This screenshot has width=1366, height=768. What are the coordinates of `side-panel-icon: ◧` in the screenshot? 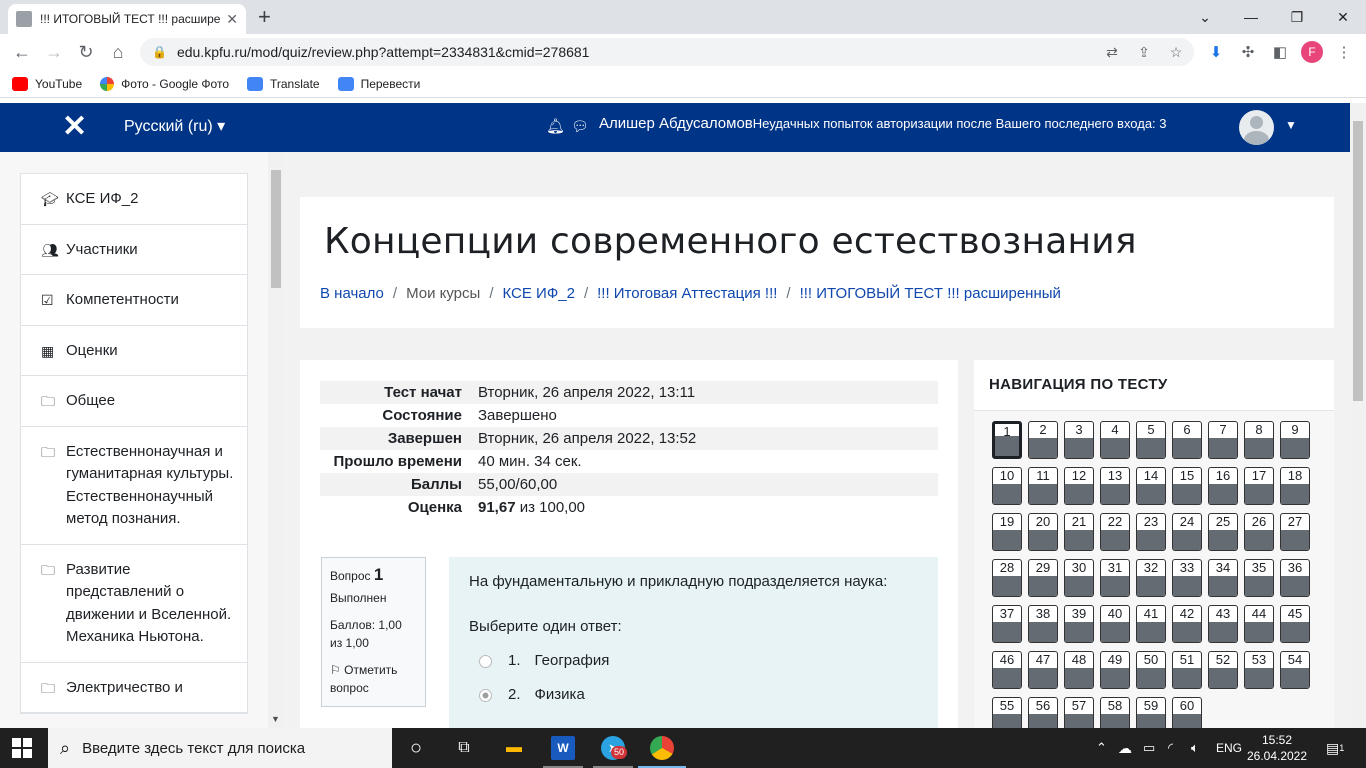 It's located at (1280, 52).